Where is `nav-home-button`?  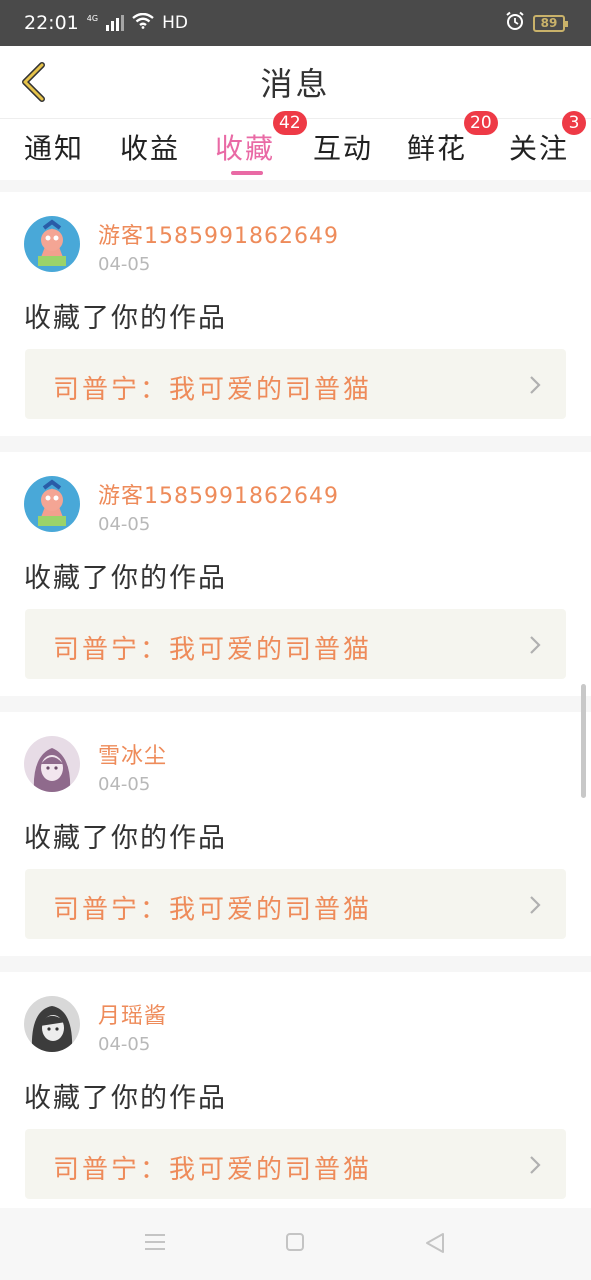 nav-home-button is located at coordinates (295, 1244).